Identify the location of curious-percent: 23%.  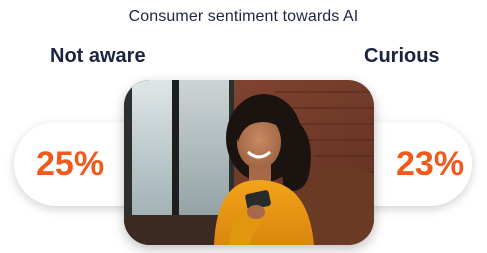
(430, 164).